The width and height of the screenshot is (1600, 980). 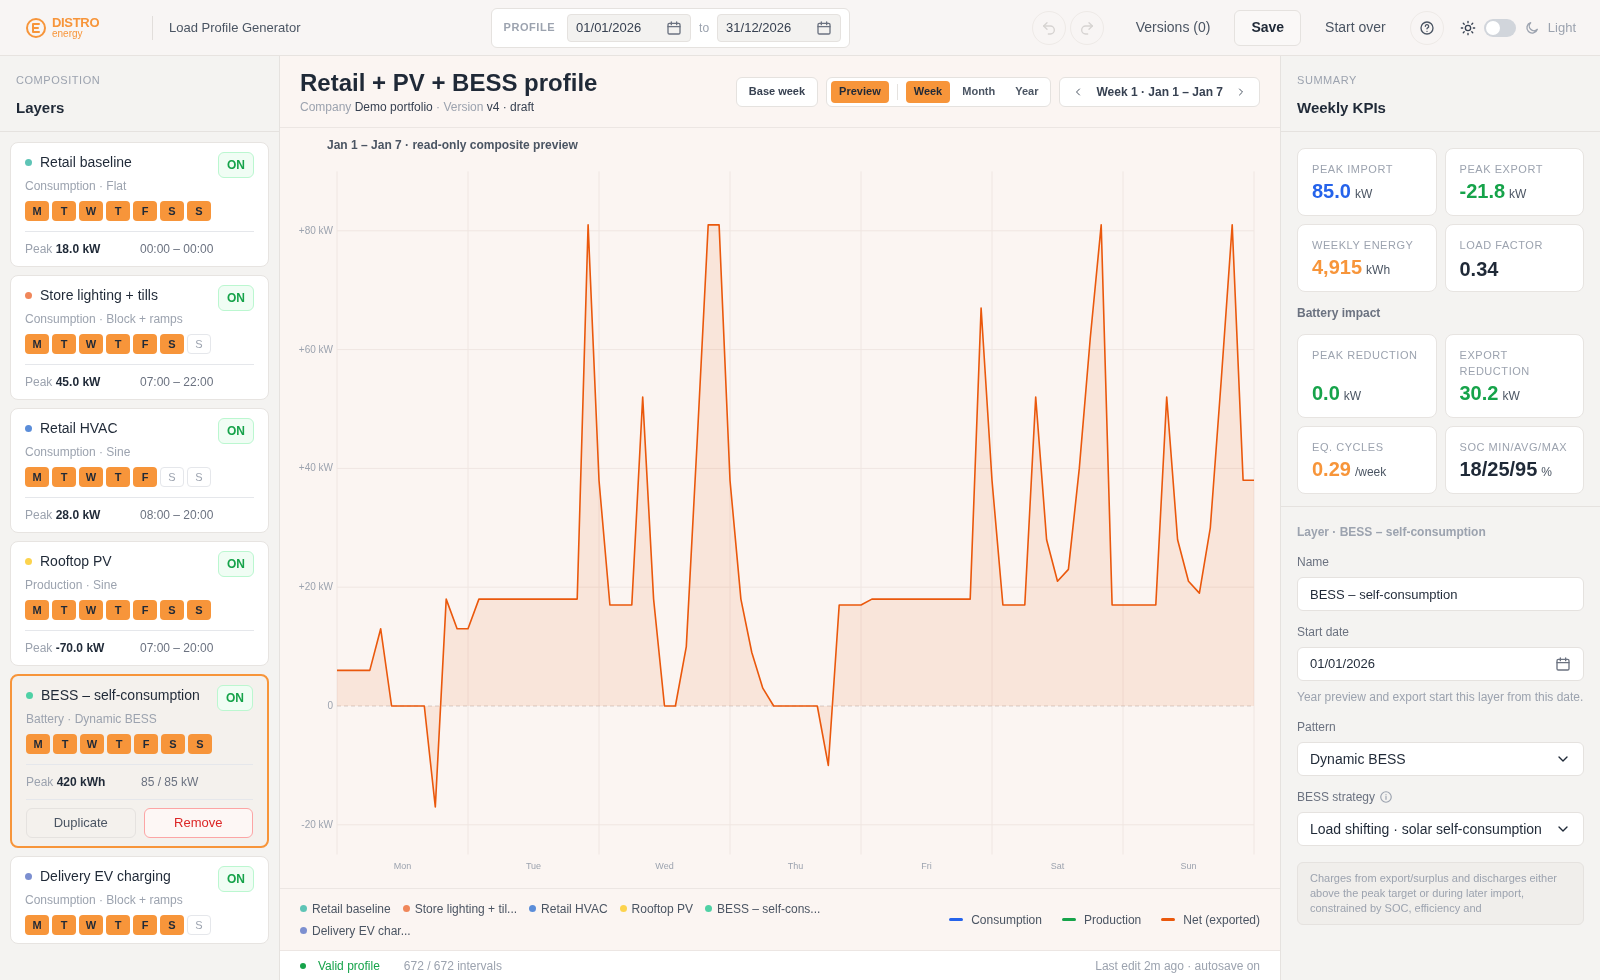 I want to click on view-tab: Year, so click(x=1027, y=91).